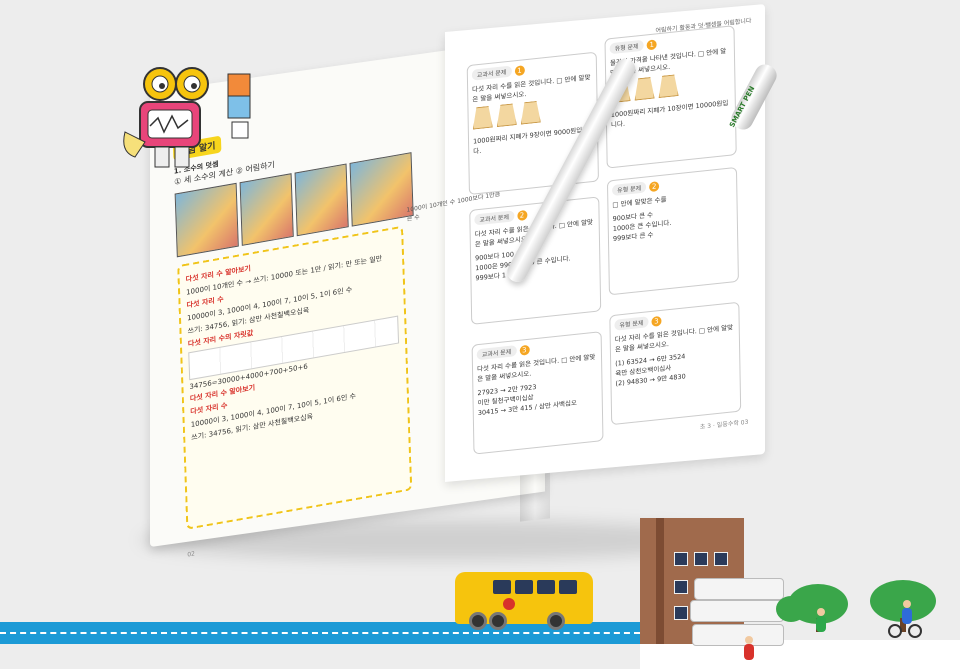  I want to click on stop-sign-icon, so click(509, 604).